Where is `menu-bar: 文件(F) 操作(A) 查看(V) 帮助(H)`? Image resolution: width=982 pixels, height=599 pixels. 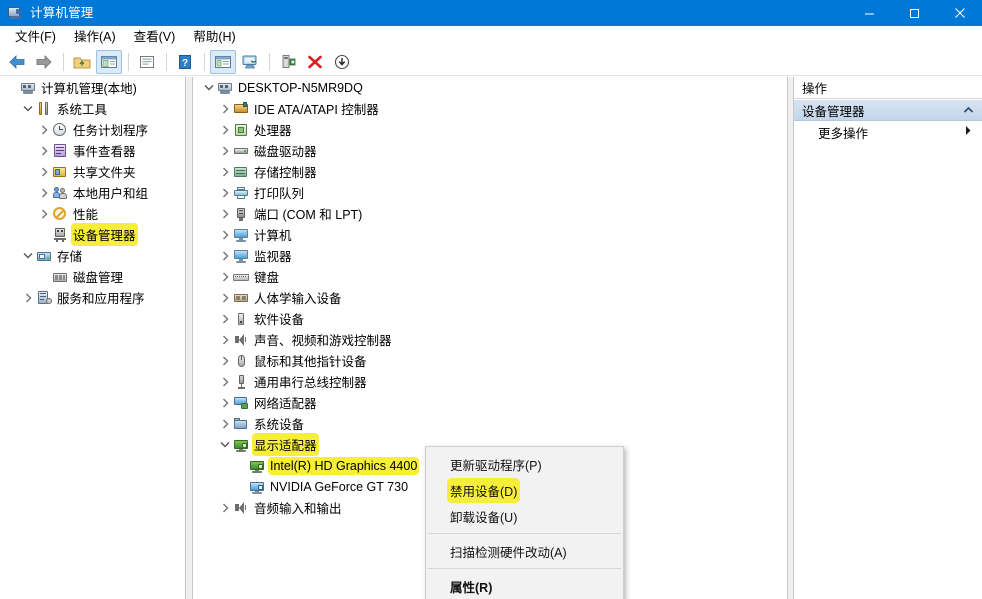 menu-bar: 文件(F) 操作(A) 查看(V) 帮助(H) is located at coordinates (491, 37).